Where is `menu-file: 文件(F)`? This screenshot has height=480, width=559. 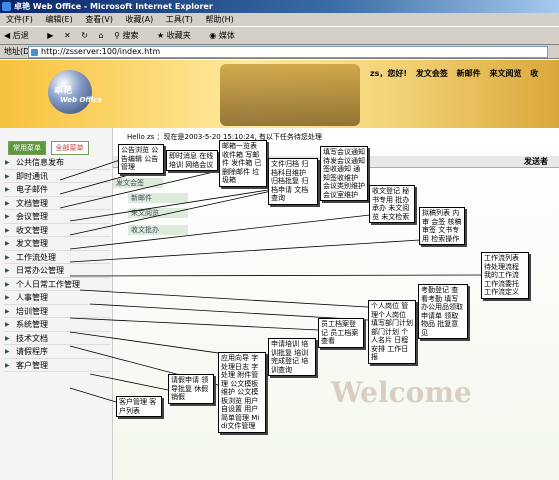 menu-file: 文件(F) is located at coordinates (19, 19).